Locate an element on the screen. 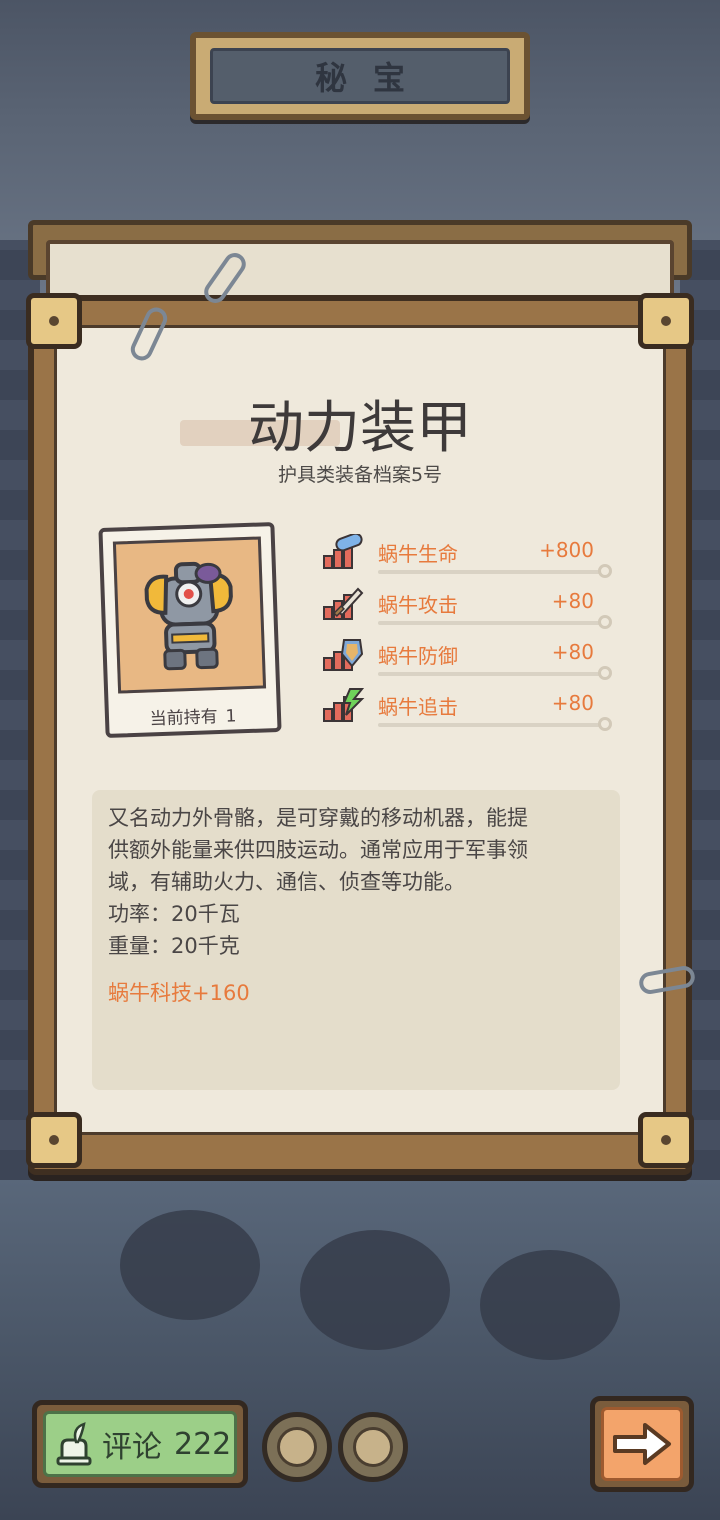  stat-row-defense: 蜗牛防御 +80 is located at coordinates (467, 658).